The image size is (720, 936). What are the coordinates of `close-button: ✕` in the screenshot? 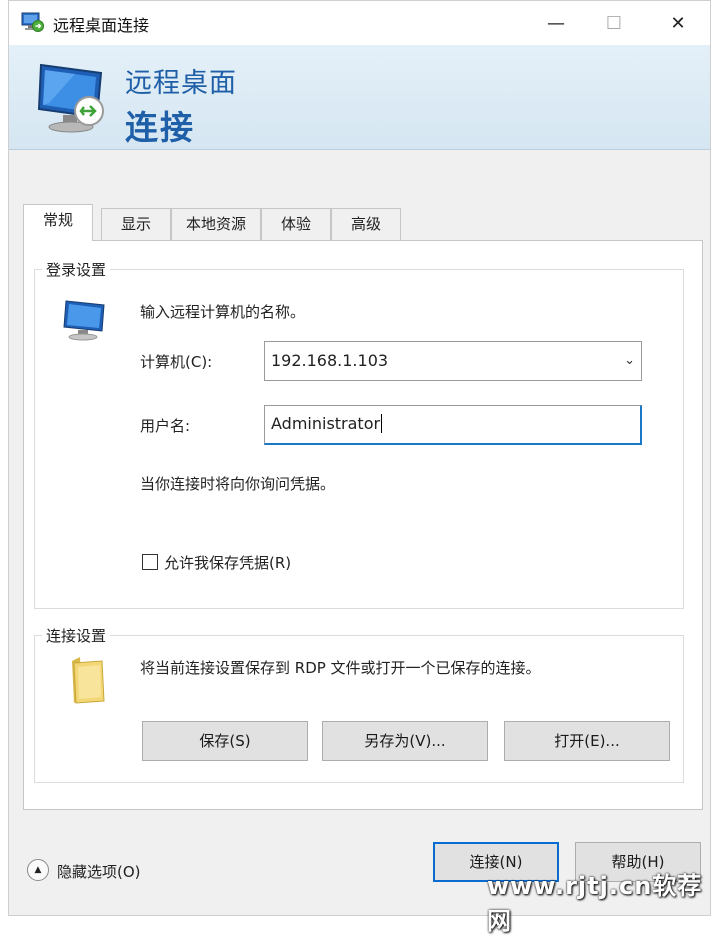 It's located at (678, 23).